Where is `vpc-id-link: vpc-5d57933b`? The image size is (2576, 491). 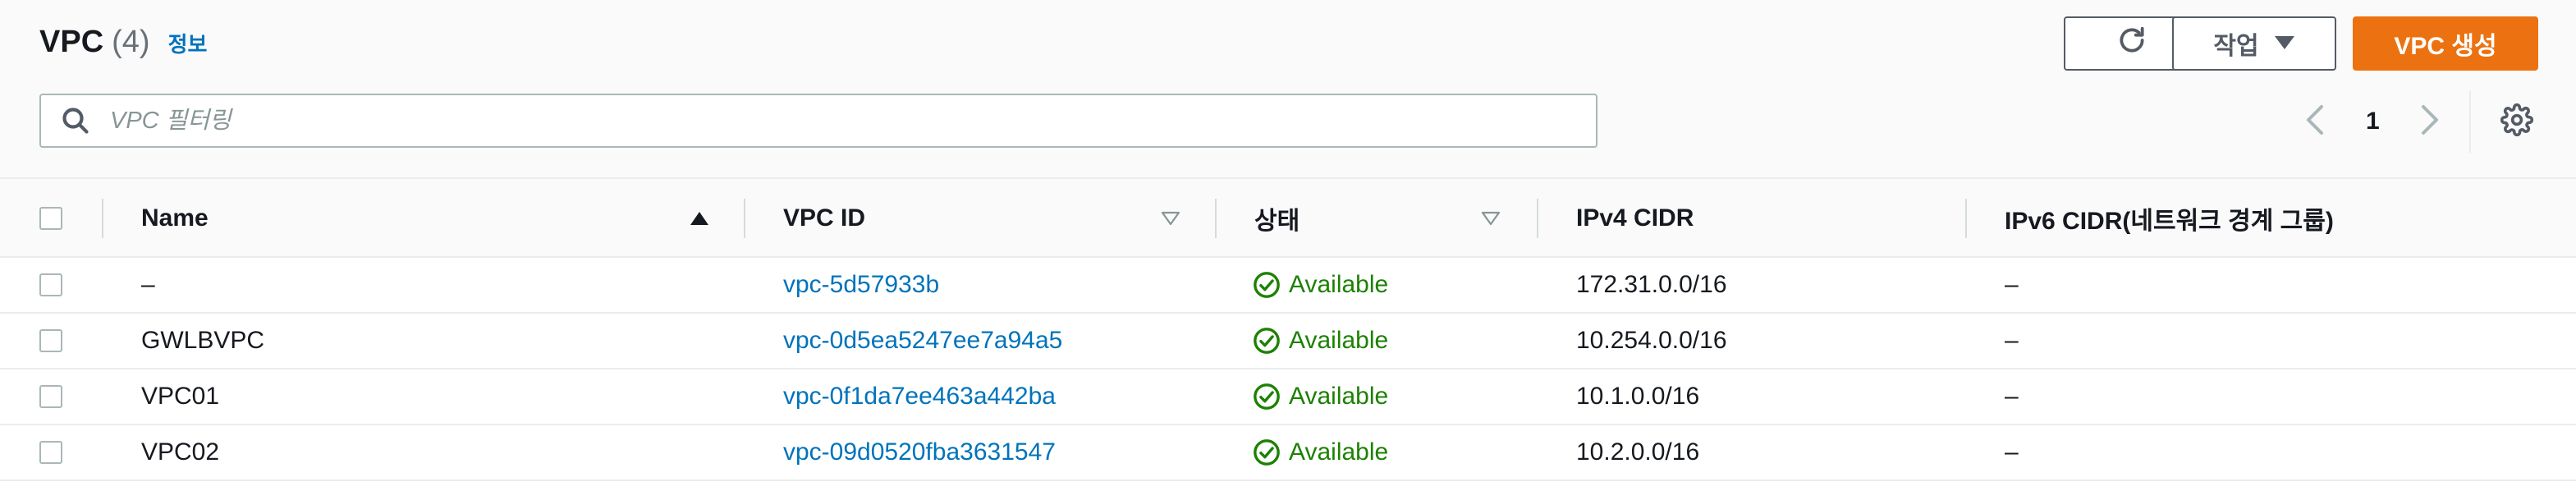
vpc-id-link: vpc-5d57933b is located at coordinates (861, 285).